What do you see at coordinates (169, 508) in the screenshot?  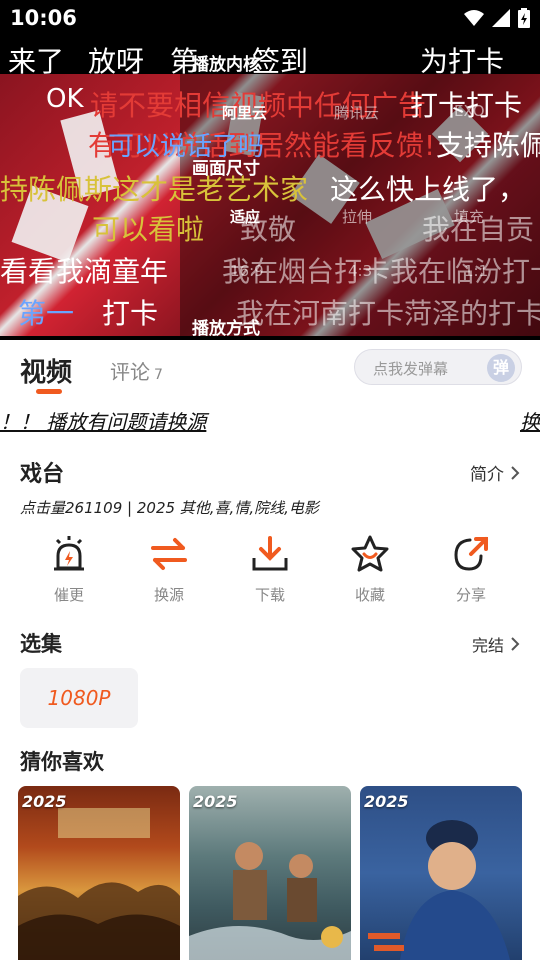 I see `video-meta: 点击量261109 | 2025 其他,喜,情,院线,电影` at bounding box center [169, 508].